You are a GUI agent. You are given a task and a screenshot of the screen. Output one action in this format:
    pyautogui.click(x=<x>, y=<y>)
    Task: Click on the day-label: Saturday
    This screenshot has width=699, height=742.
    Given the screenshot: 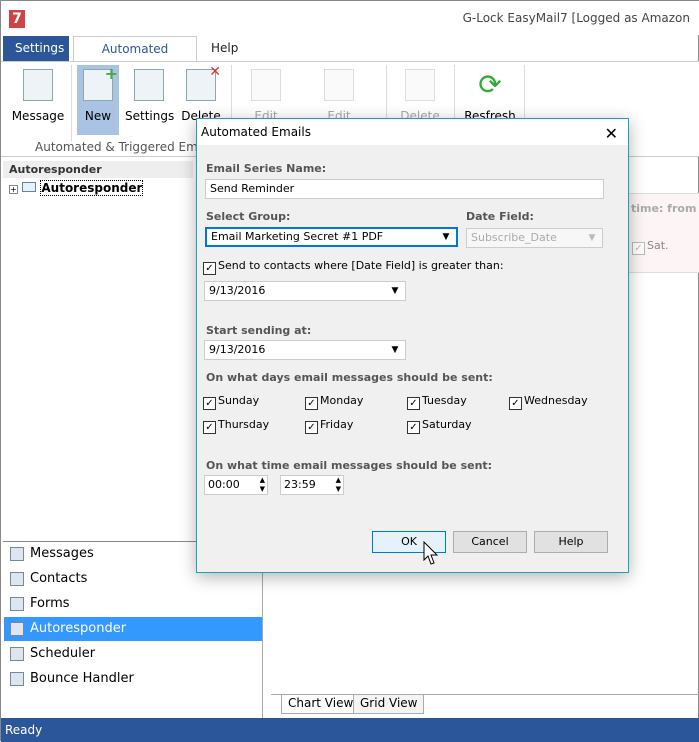 What is the action you would take?
    pyautogui.click(x=447, y=424)
    